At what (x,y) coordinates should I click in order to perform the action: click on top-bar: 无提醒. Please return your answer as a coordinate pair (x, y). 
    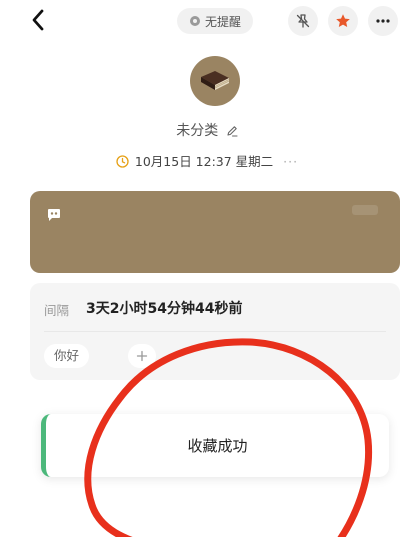
    Looking at the image, I should click on (207, 22).